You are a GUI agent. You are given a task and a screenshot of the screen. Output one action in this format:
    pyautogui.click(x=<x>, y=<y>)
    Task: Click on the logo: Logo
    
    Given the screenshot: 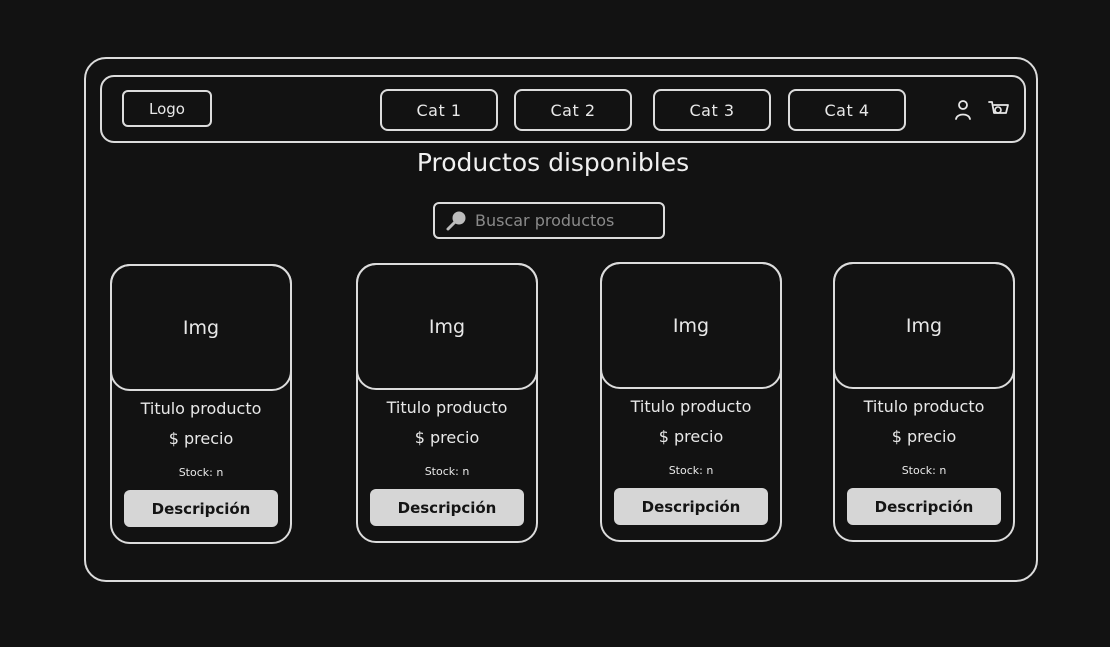 What is the action you would take?
    pyautogui.click(x=167, y=108)
    